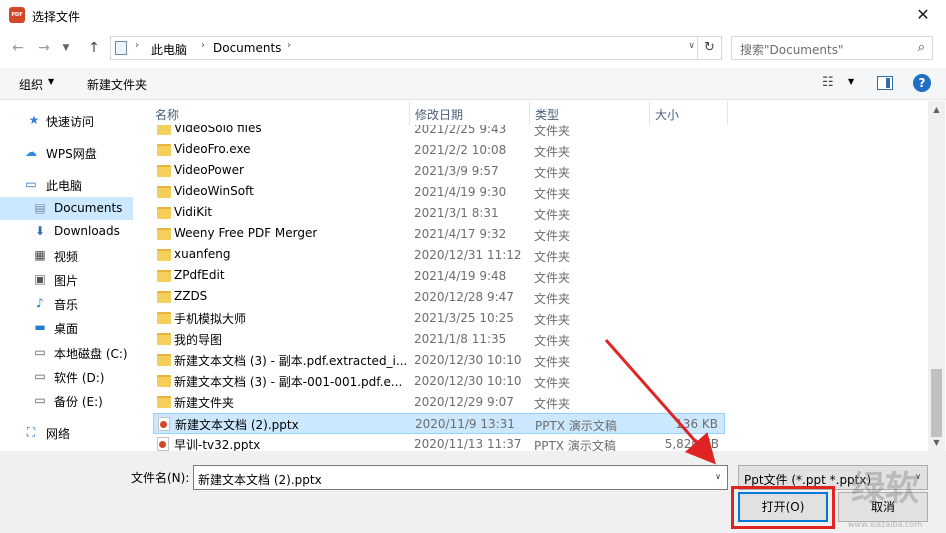  Describe the element at coordinates (883, 507) in the screenshot. I see `cancel-button: 取消` at that location.